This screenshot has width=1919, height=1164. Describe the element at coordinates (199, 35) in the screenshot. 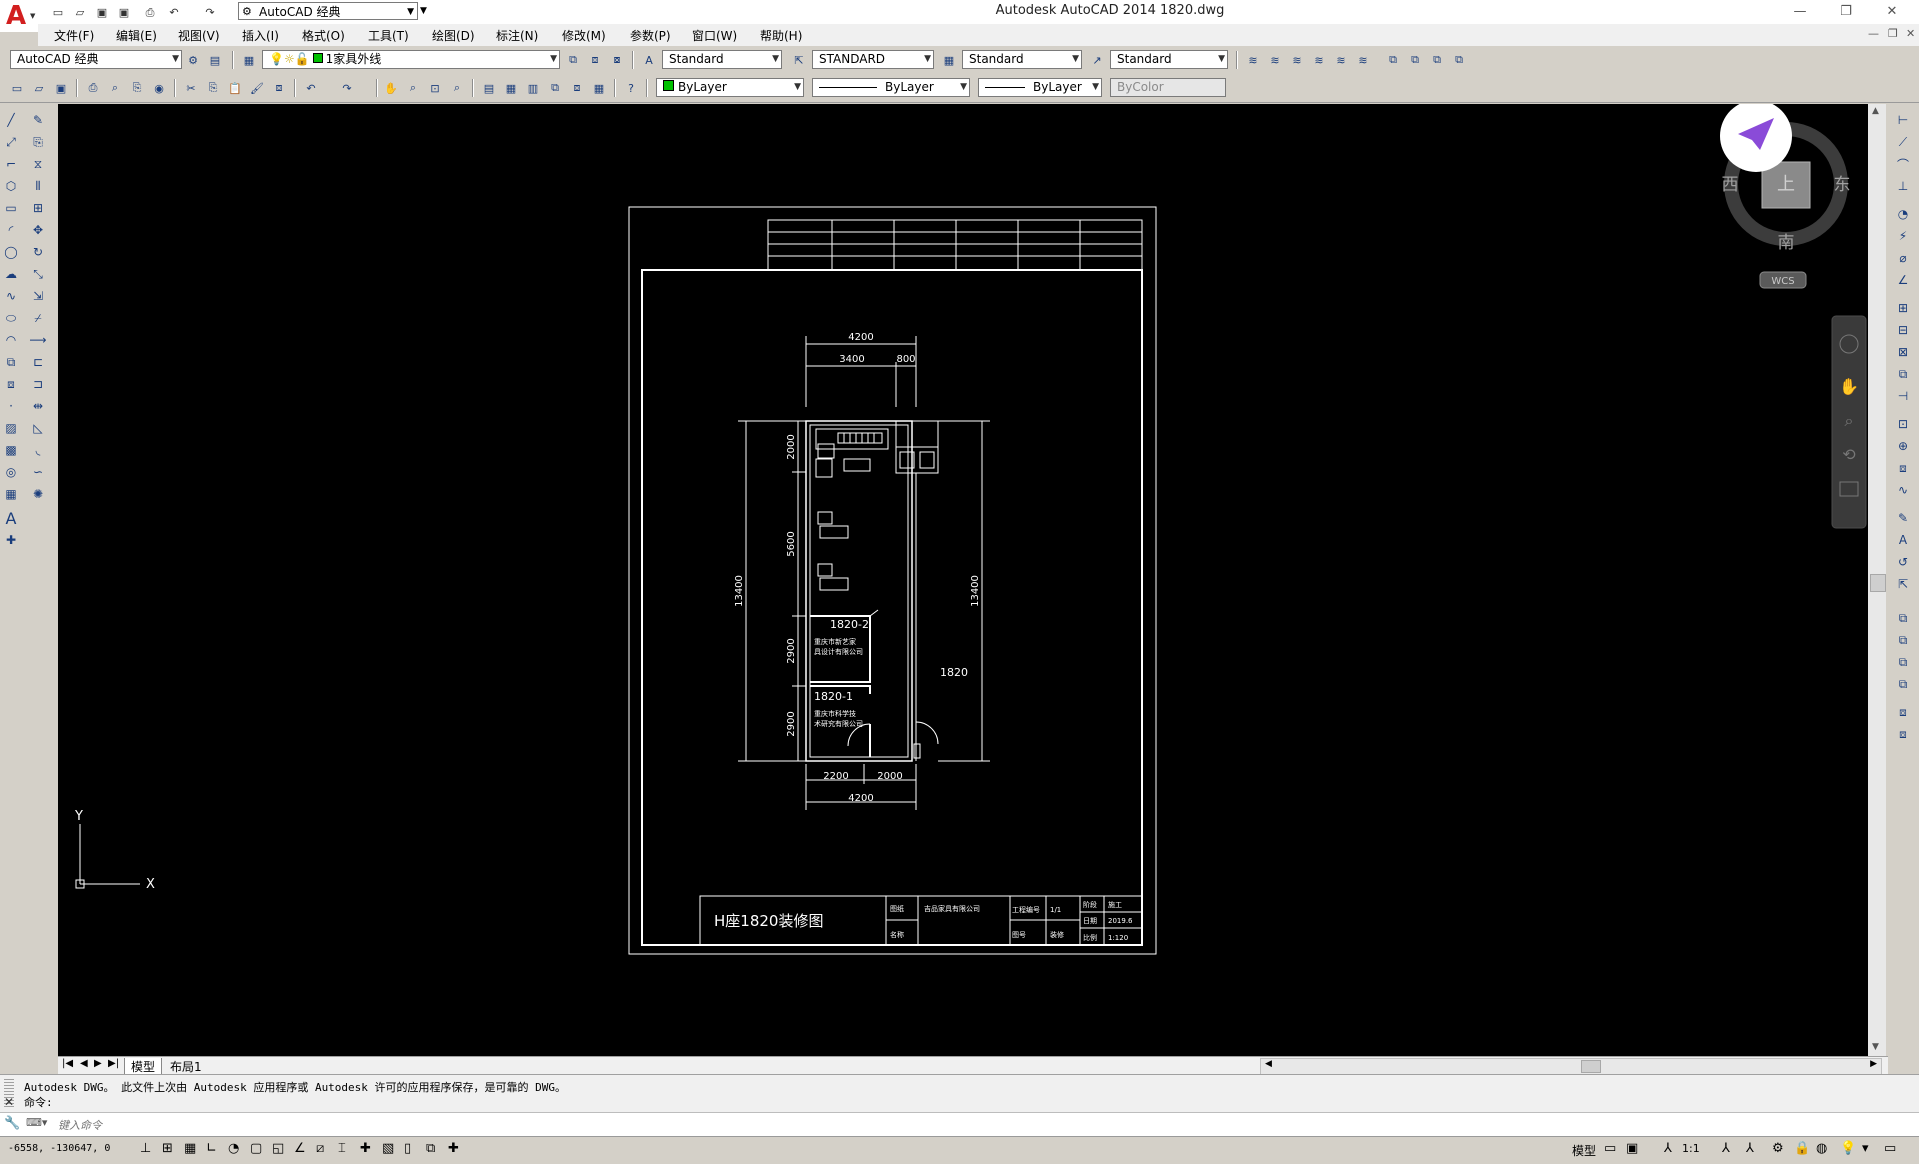

I see `menu-view: 视图(V)` at that location.